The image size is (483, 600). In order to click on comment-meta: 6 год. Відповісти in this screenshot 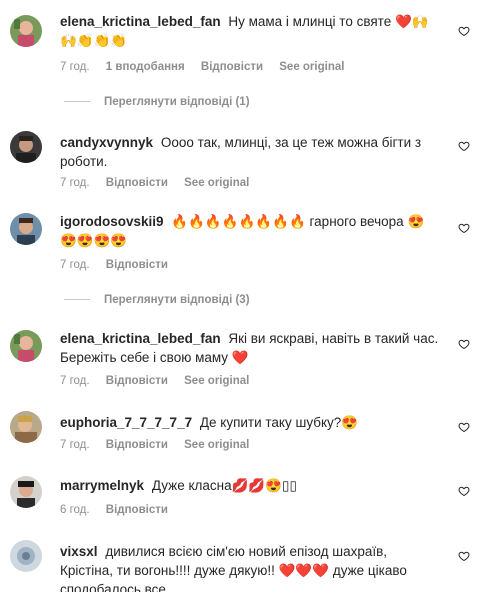, I will do `click(120, 510)`.